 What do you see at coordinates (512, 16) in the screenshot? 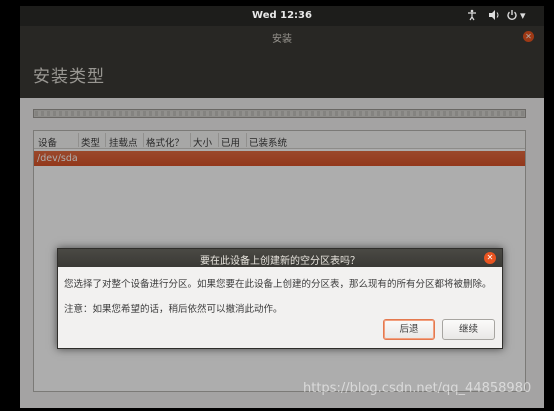
I see `power-icon` at bounding box center [512, 16].